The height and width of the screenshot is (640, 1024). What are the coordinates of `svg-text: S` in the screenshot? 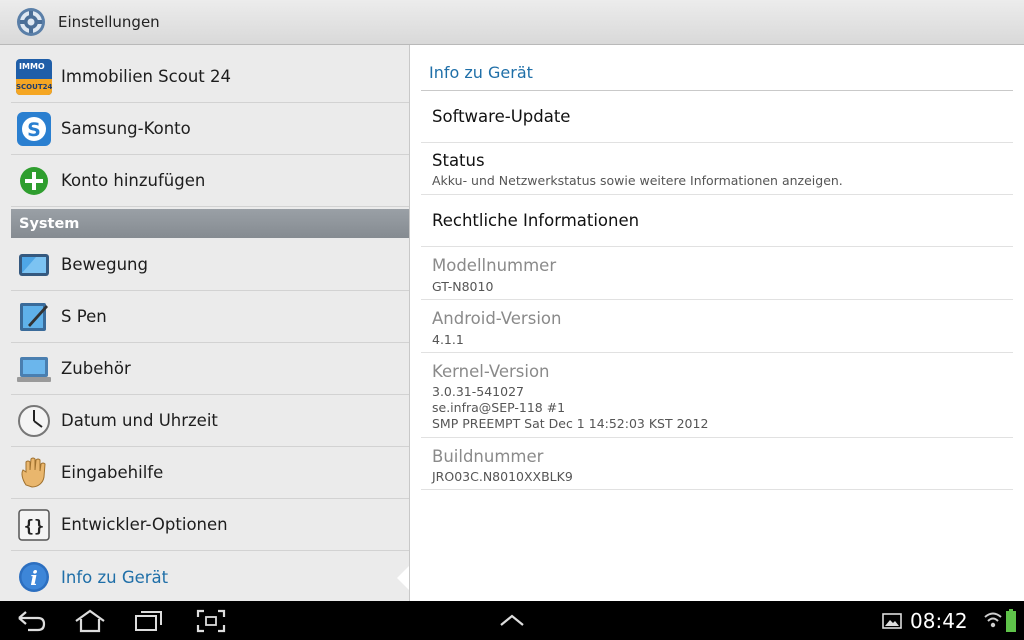 It's located at (34, 130).